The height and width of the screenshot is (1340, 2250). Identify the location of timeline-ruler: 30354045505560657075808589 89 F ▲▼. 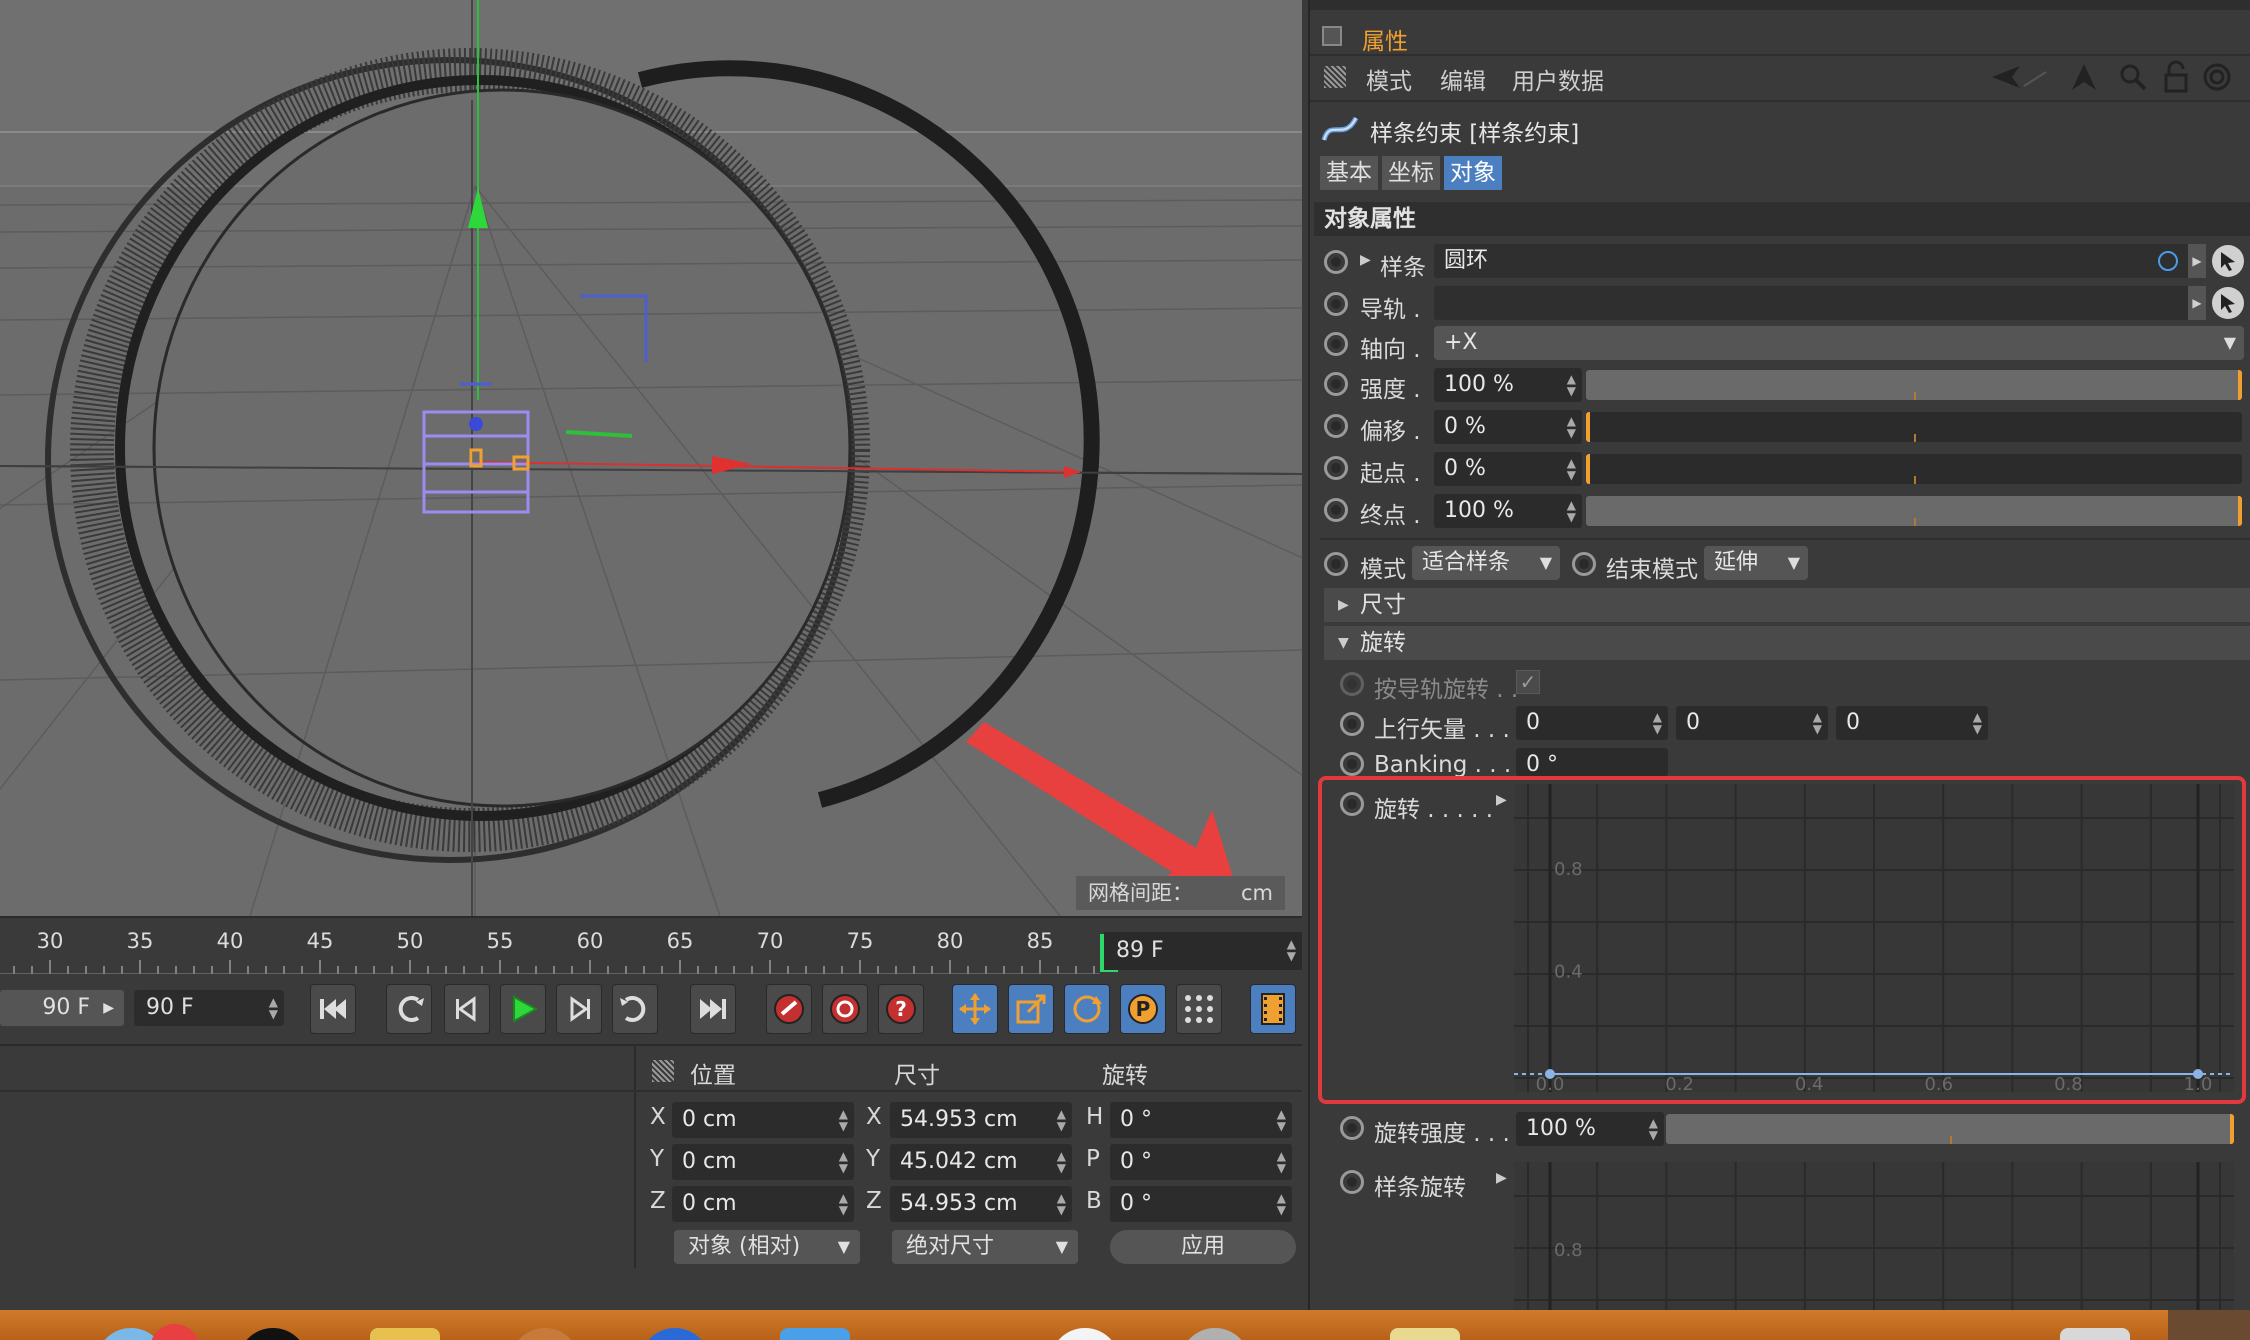
(651, 945).